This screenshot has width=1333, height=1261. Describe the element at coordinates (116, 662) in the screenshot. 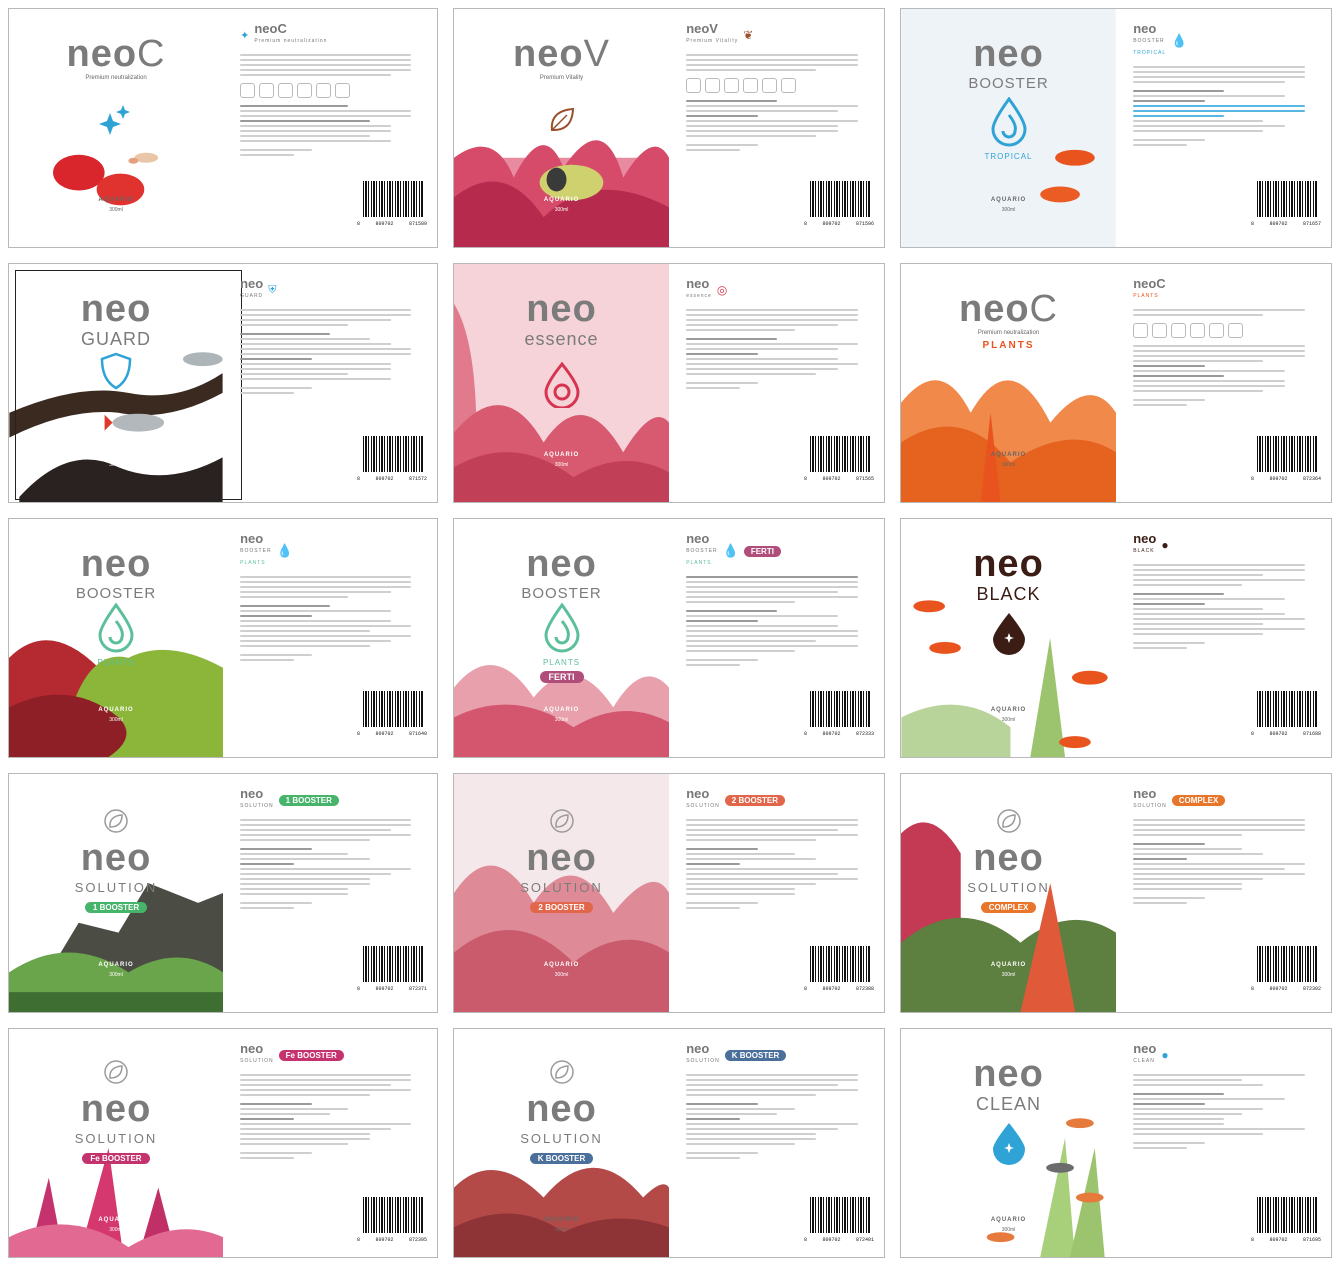

I see `variant-label: PLANTS` at that location.